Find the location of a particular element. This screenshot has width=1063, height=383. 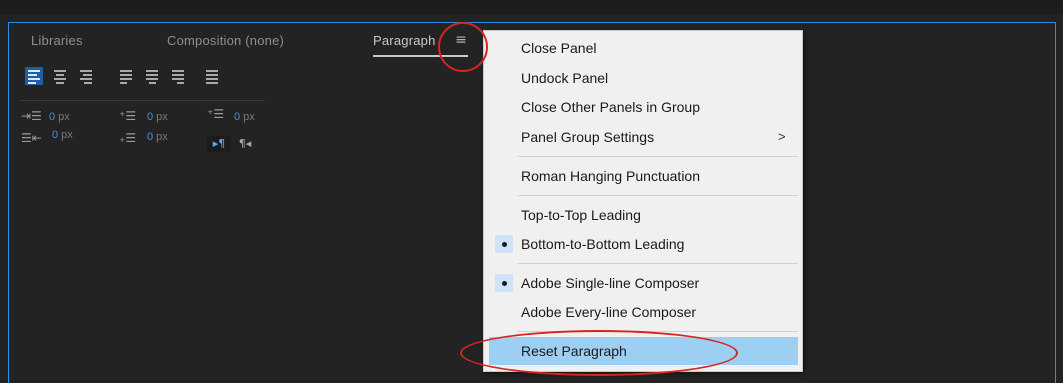

justify-last-right-icon is located at coordinates (178, 76).